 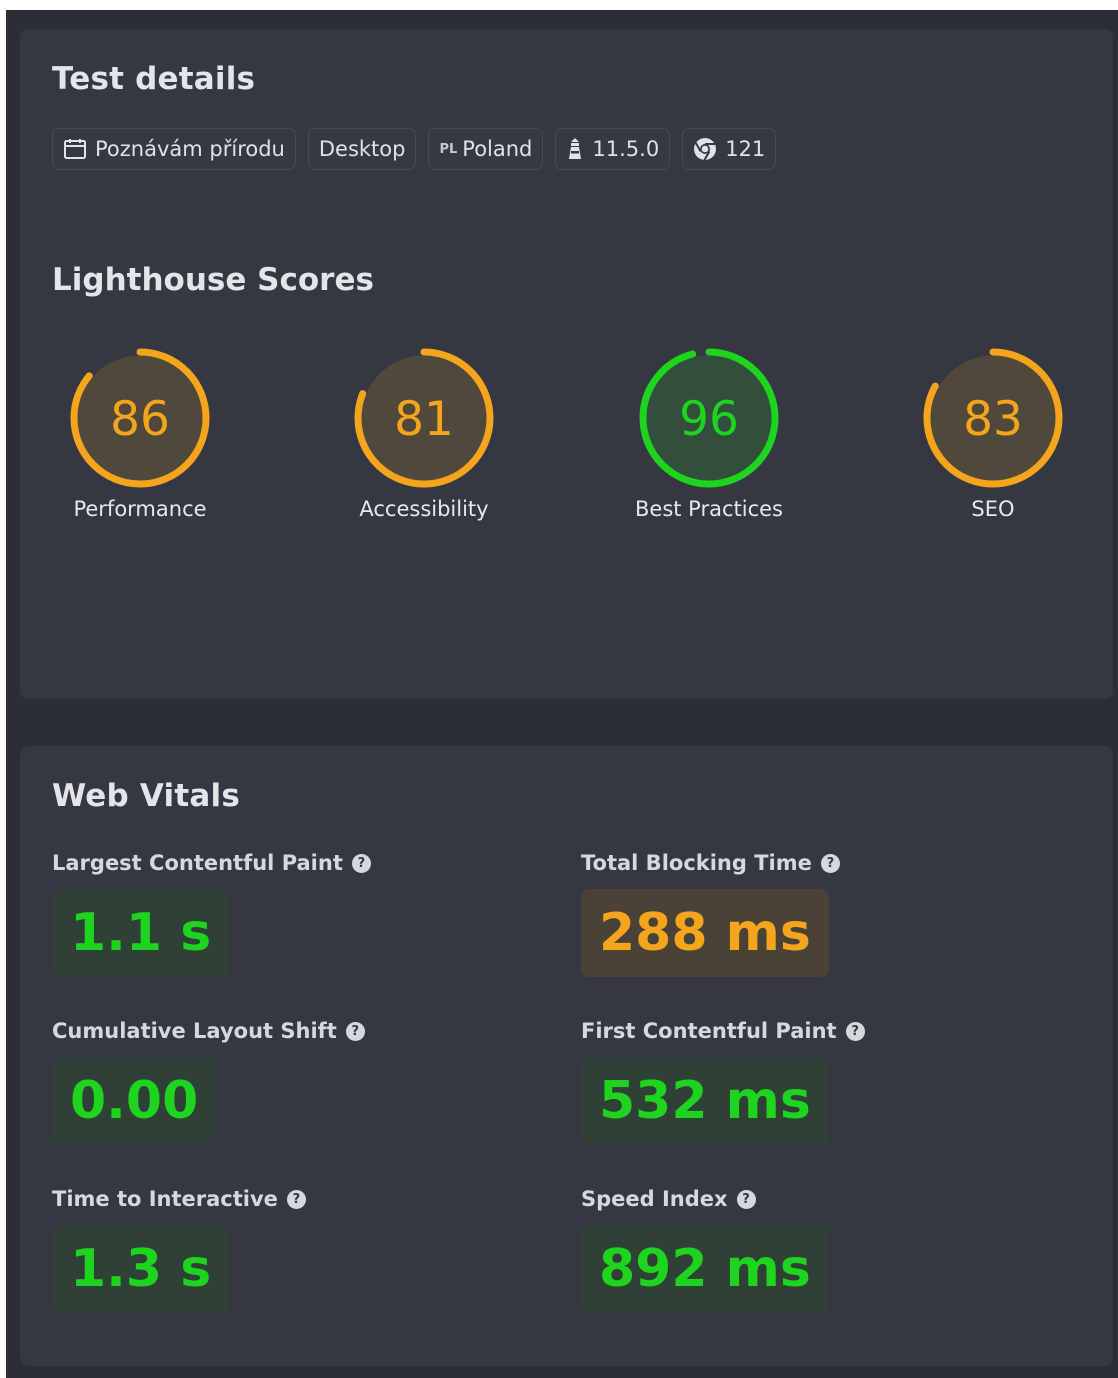 I want to click on score-ring: 86, so click(x=140, y=418).